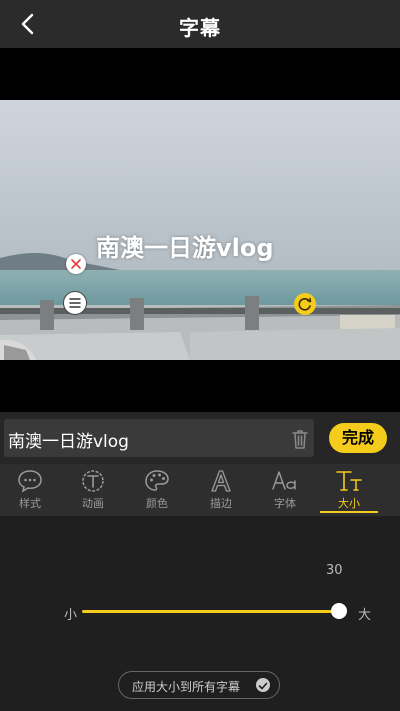  What do you see at coordinates (349, 503) in the screenshot?
I see `tab-label: 大小` at bounding box center [349, 503].